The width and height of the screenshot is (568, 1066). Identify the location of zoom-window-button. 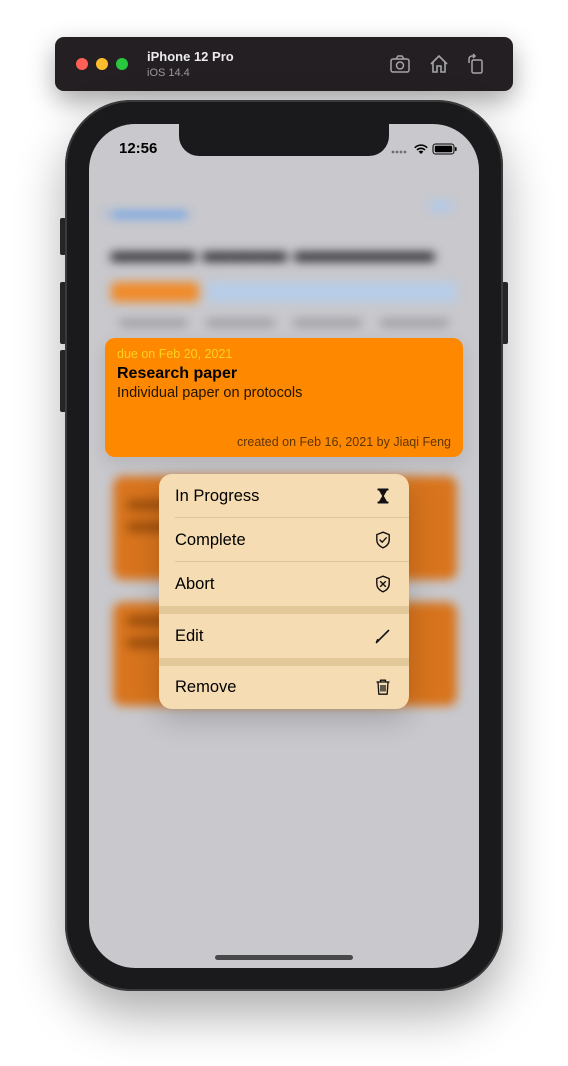
(122, 64).